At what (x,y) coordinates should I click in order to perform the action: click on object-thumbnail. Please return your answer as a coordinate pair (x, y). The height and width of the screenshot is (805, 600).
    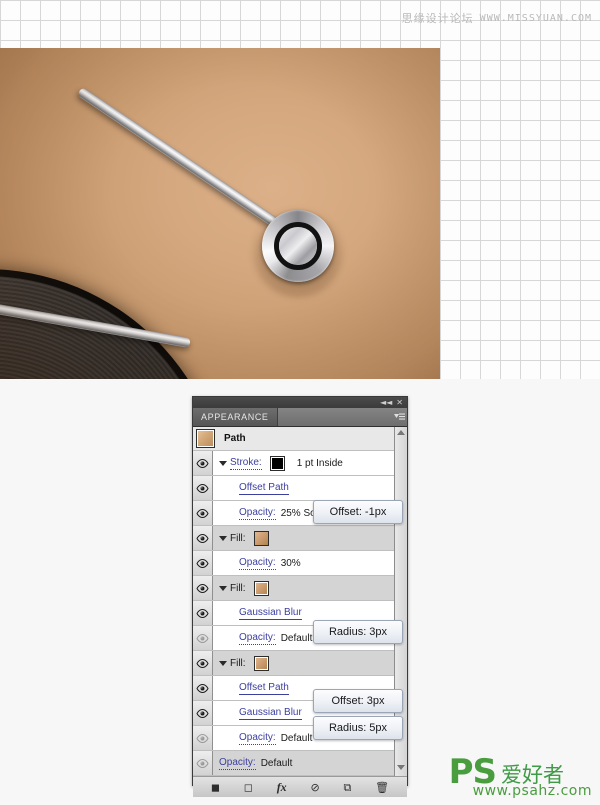
    Looking at the image, I should click on (205, 438).